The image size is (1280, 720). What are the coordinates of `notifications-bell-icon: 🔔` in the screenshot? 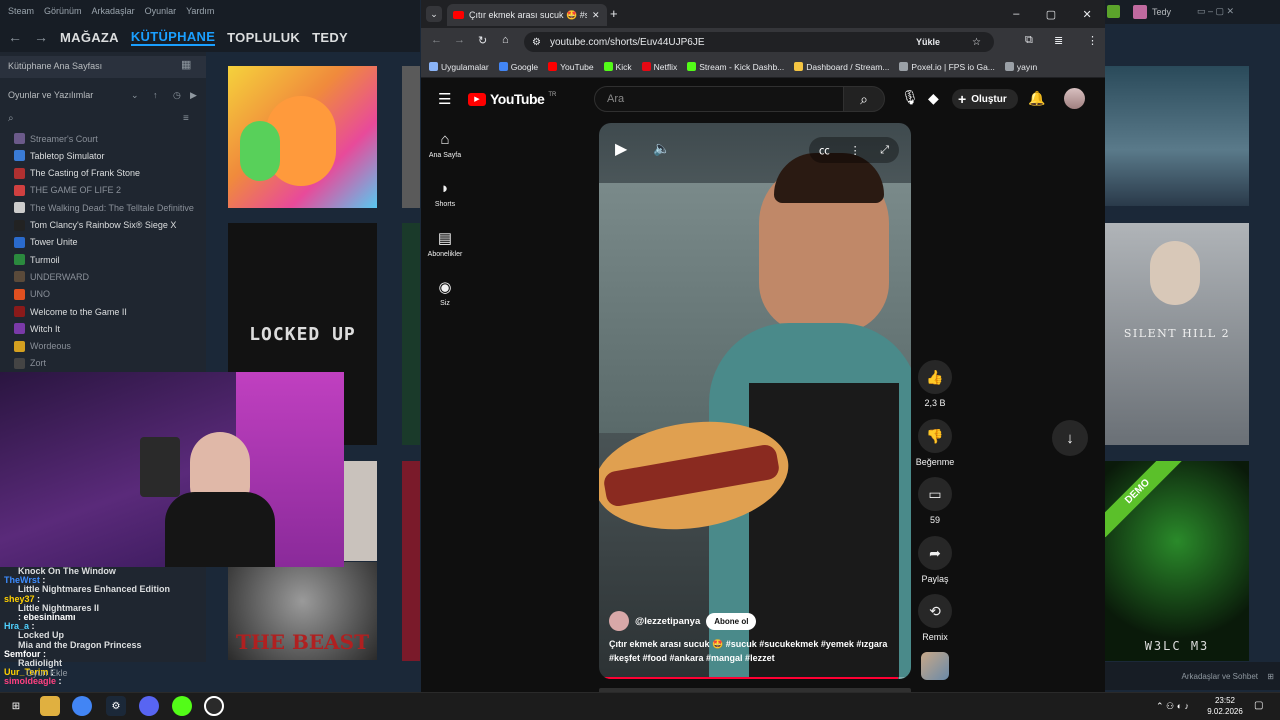 It's located at (1036, 98).